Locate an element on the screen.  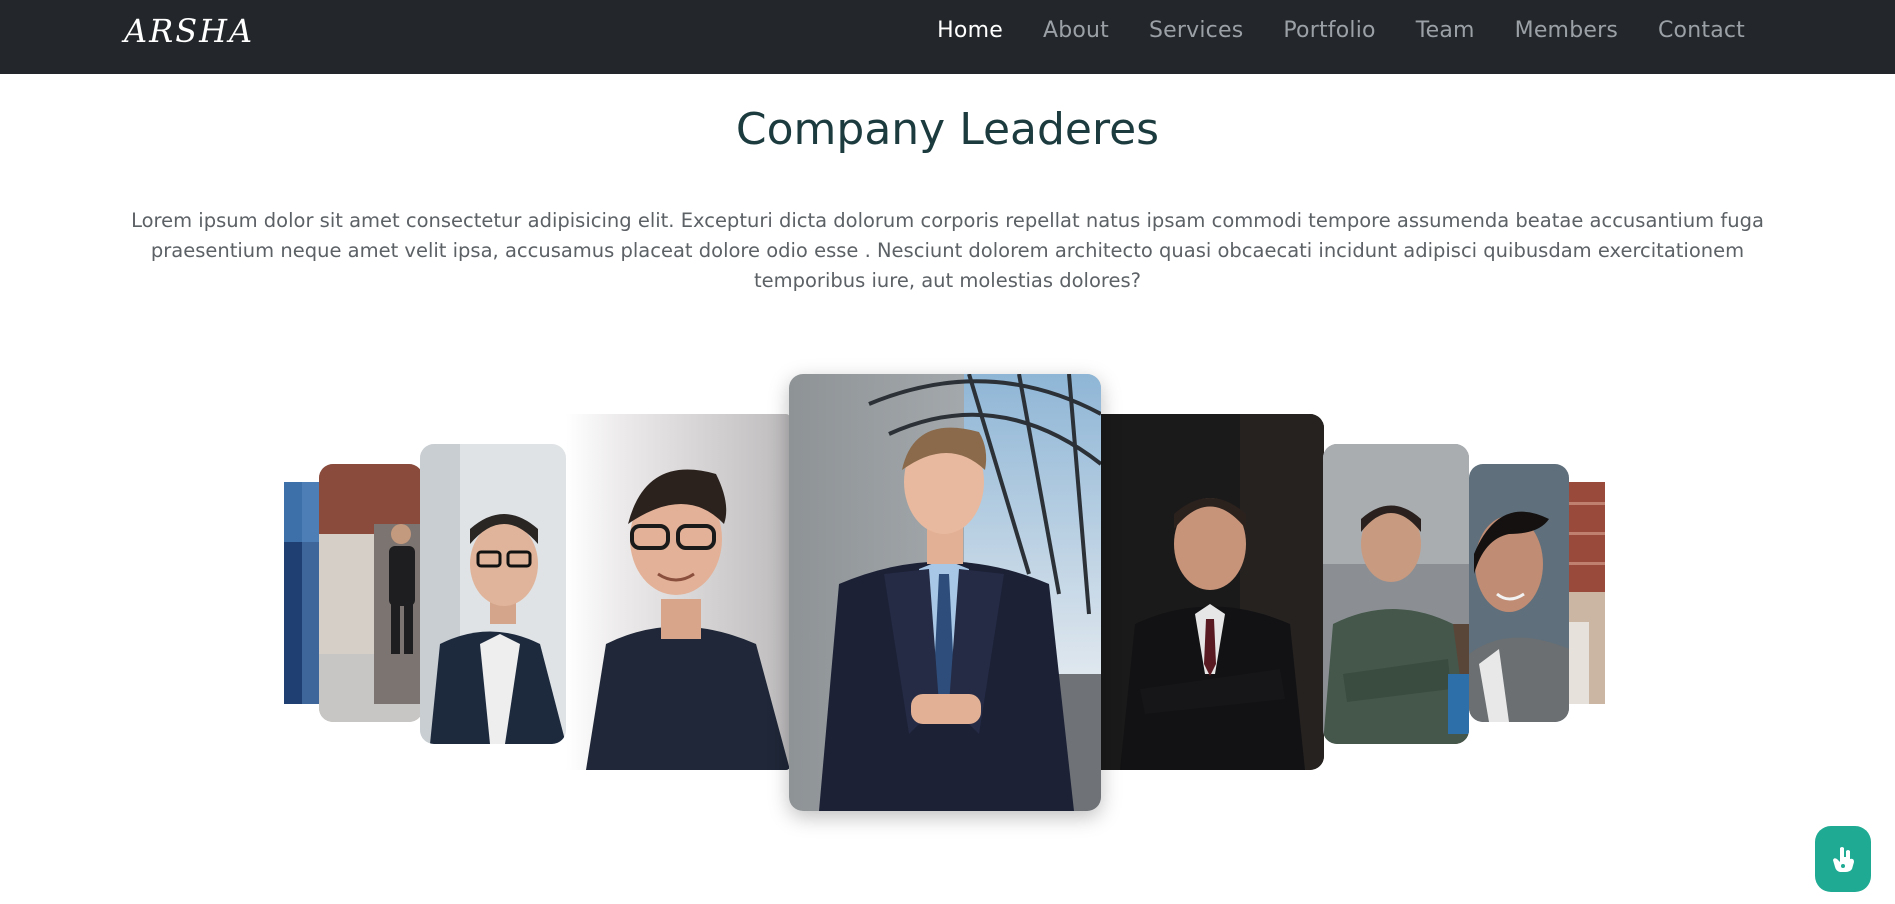
leader-card-active is located at coordinates (945, 592).